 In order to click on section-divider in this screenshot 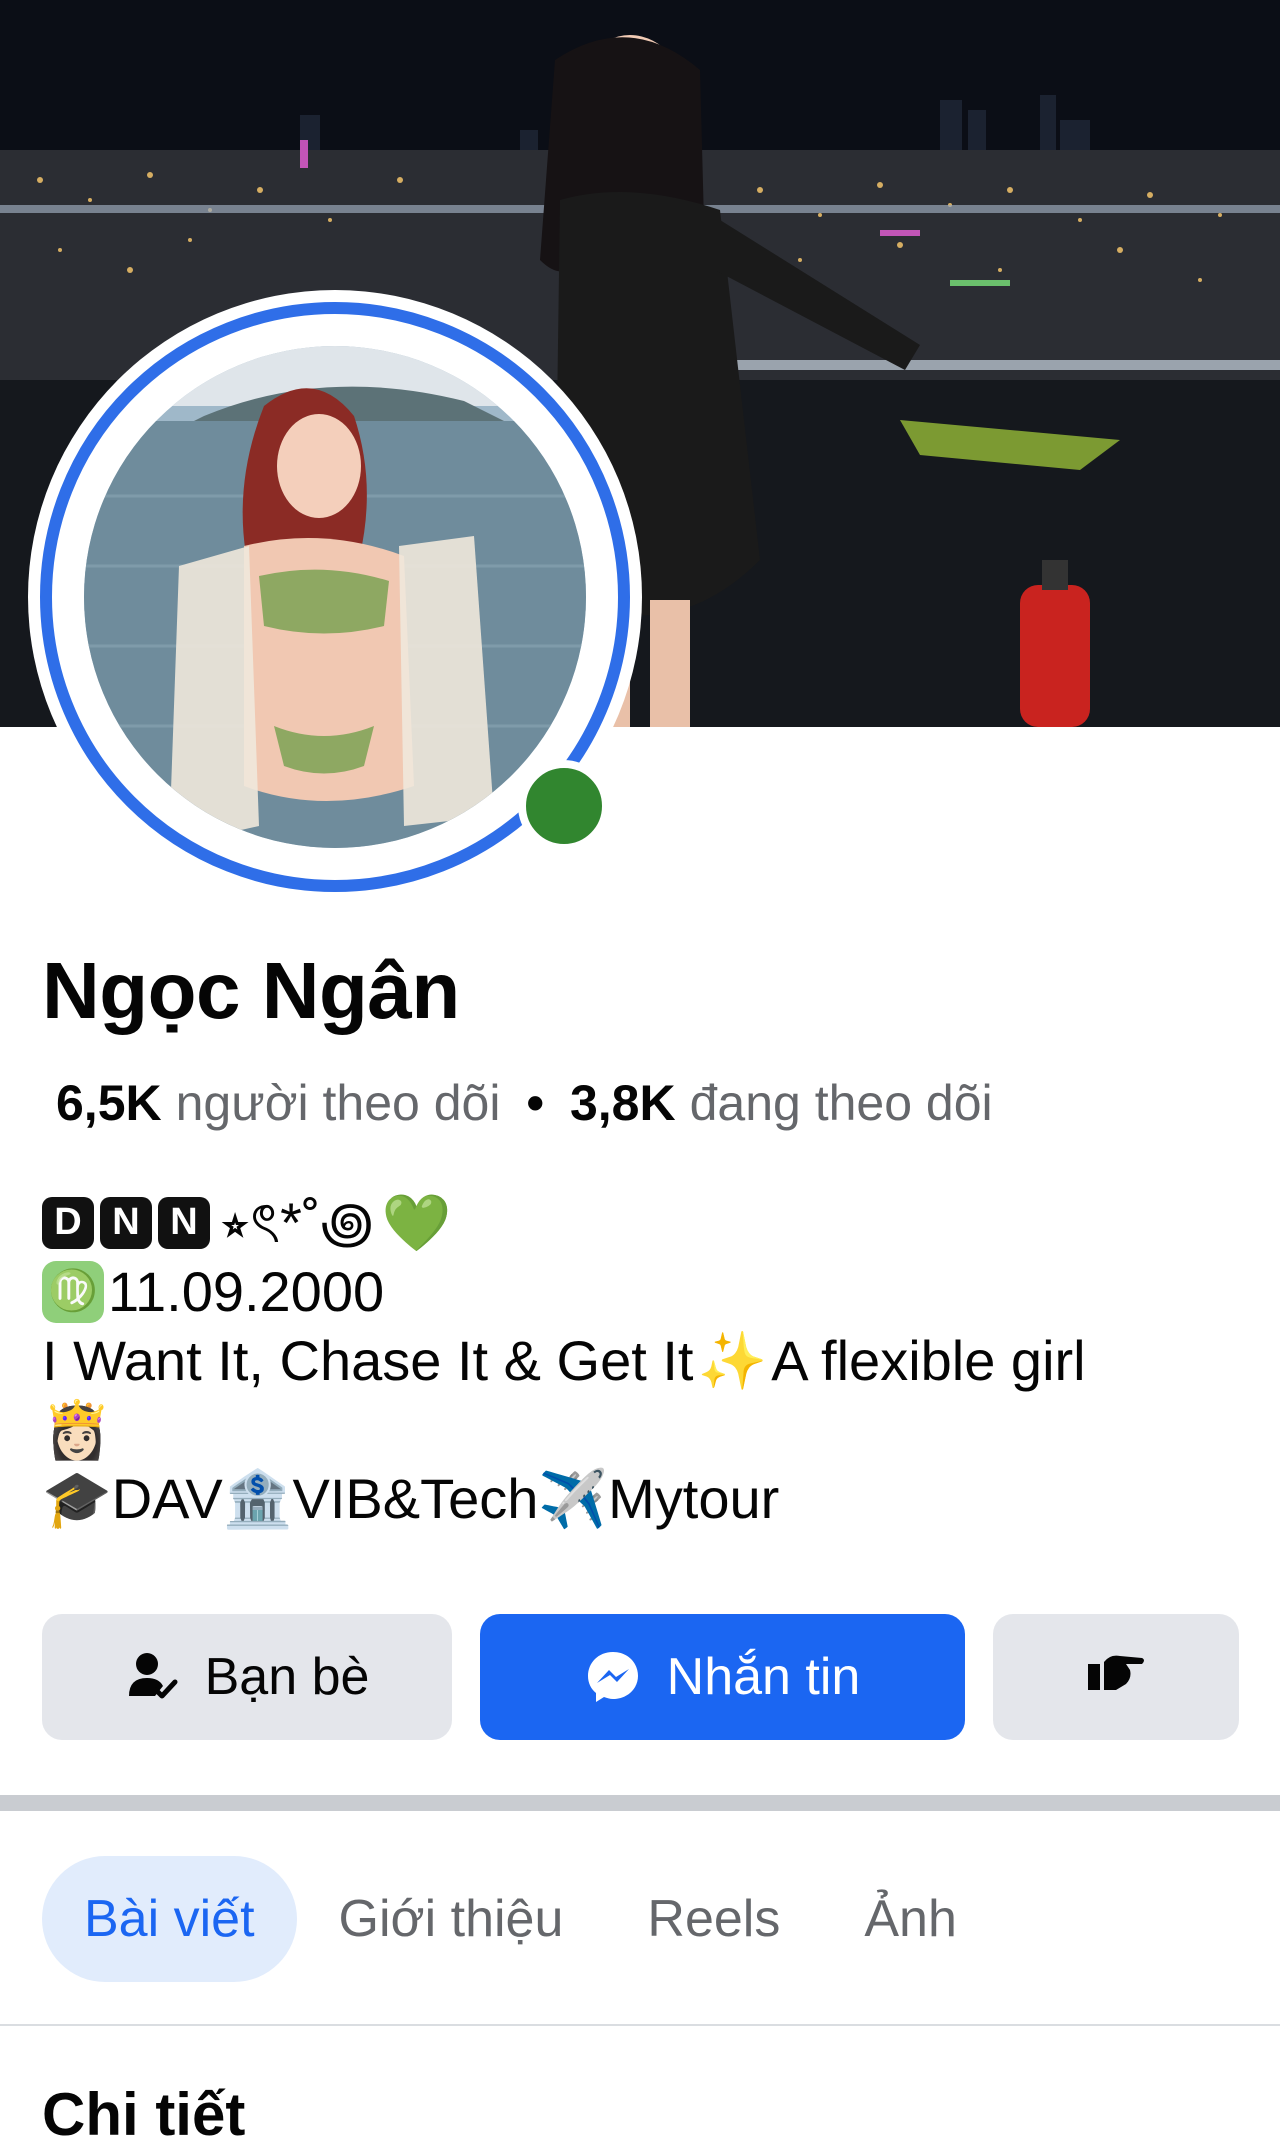, I will do `click(640, 1803)`.